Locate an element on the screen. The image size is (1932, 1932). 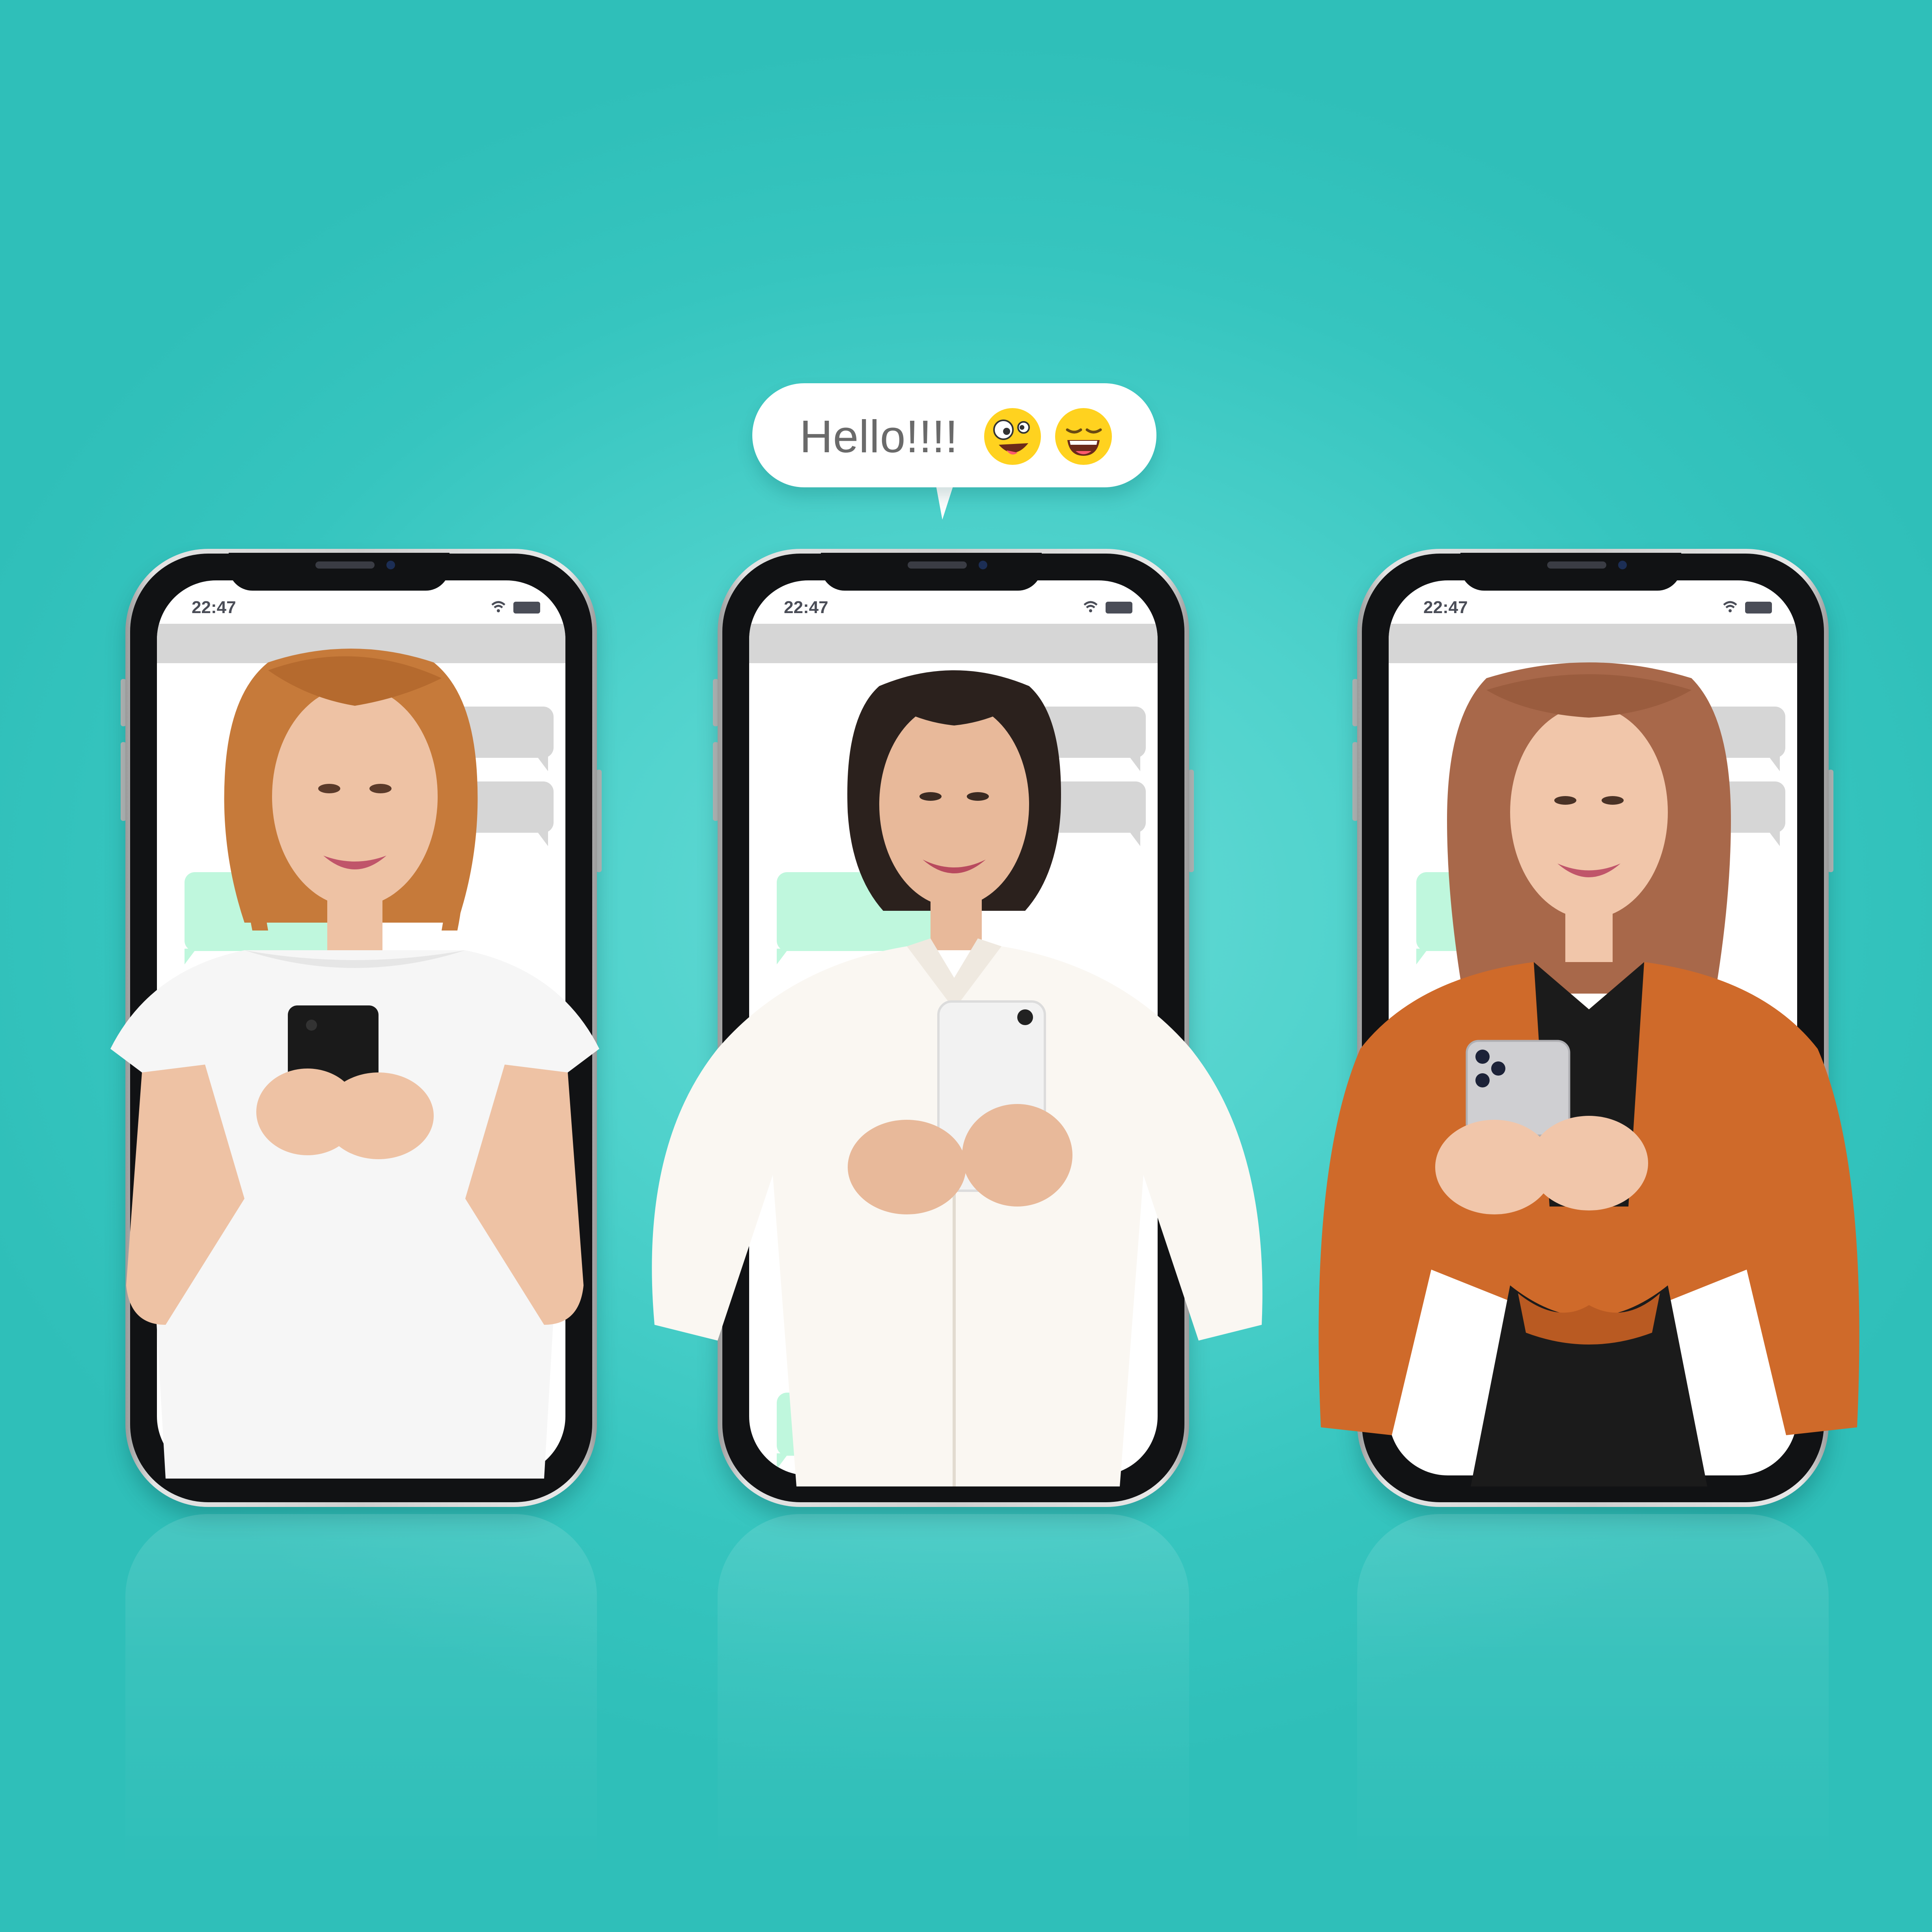
hello-text: Hello!!!! is located at coordinates (879, 437).